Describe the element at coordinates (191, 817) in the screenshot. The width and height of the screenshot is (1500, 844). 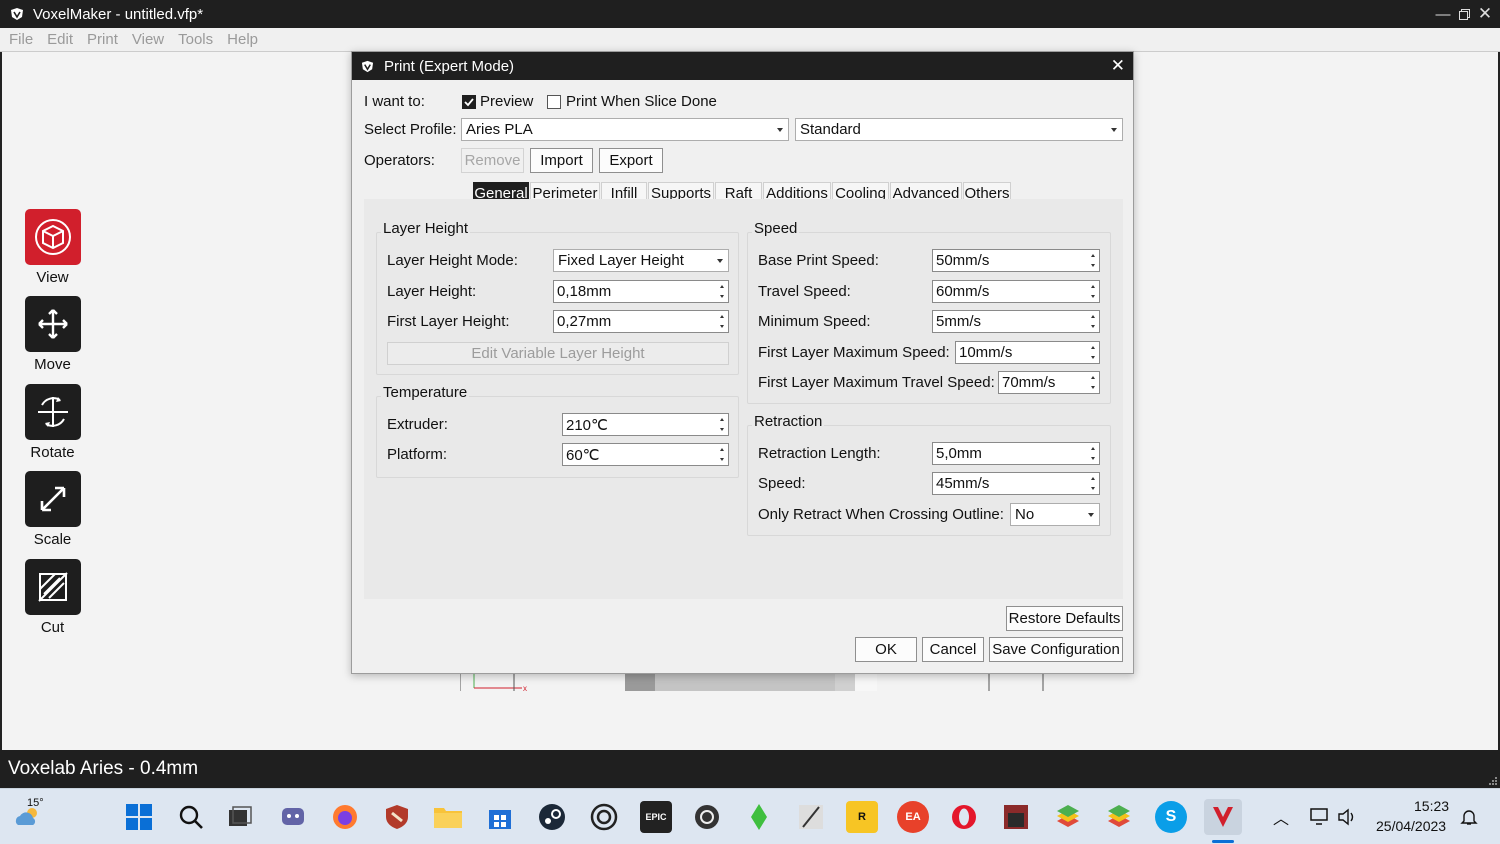
I see `search-icon` at that location.